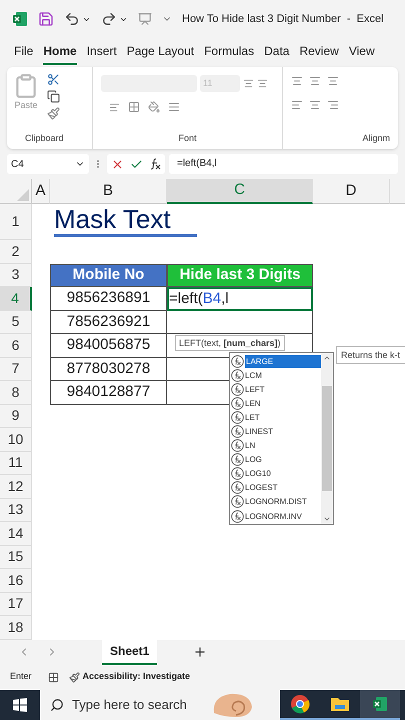  What do you see at coordinates (16, 463) in the screenshot?
I see `row-header: 11` at bounding box center [16, 463].